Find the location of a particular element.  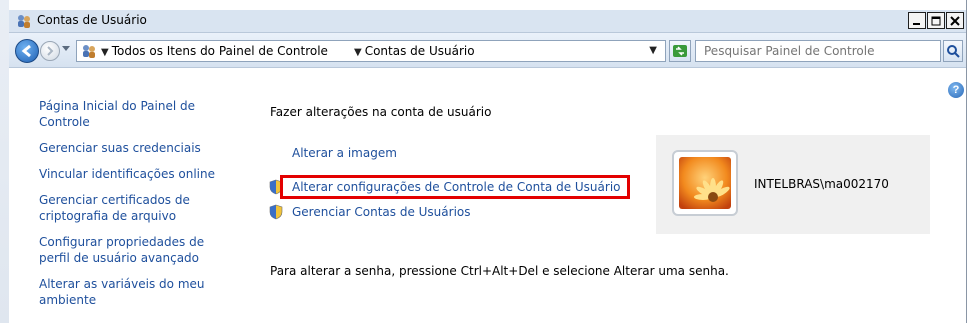

sidebar-item-manage-credentials: Gerenciar suas credenciais is located at coordinates (139, 148).